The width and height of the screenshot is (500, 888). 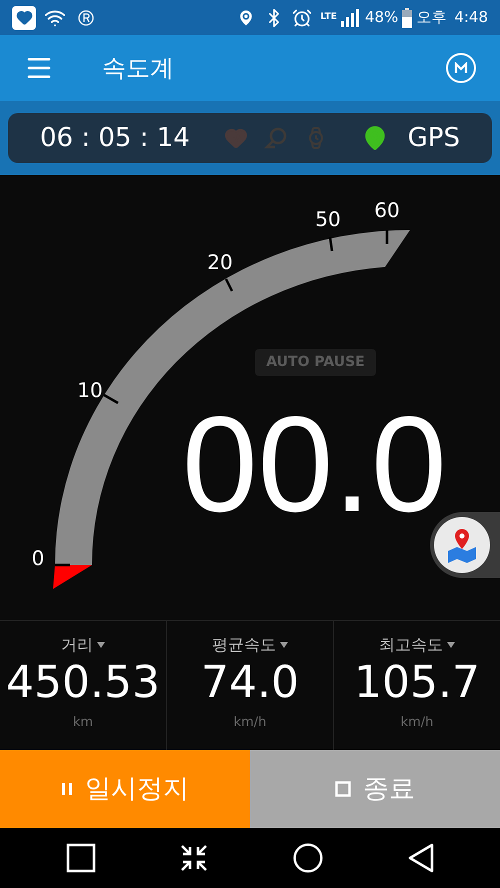 I want to click on current-speed: 00.0, so click(x=314, y=464).